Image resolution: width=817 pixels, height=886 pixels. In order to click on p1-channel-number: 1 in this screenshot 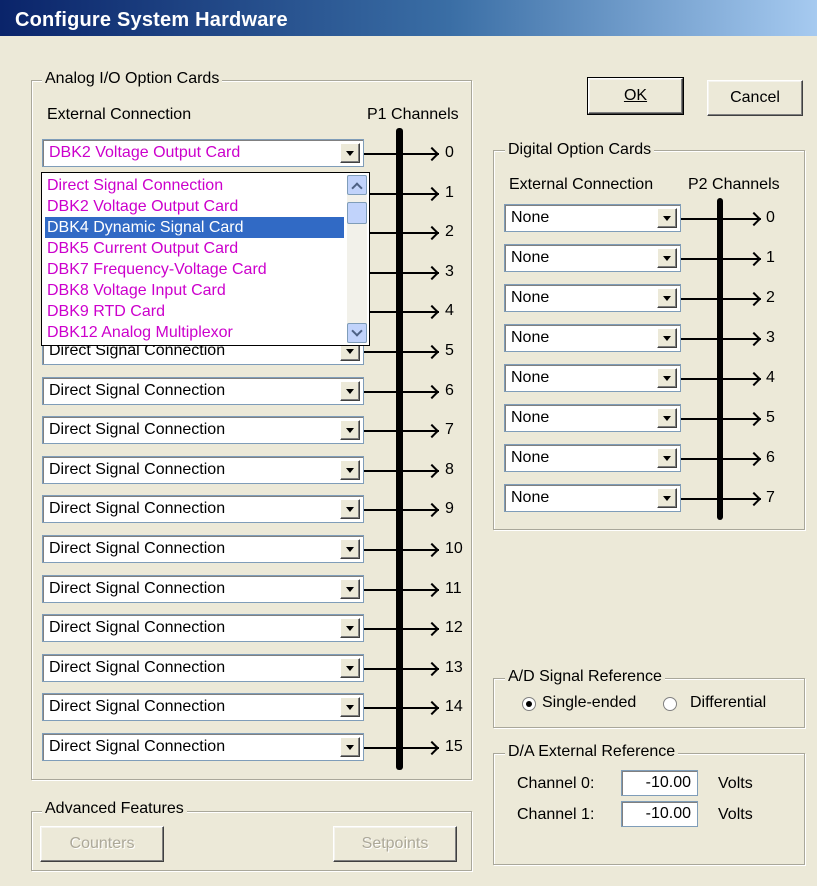, I will do `click(449, 192)`.